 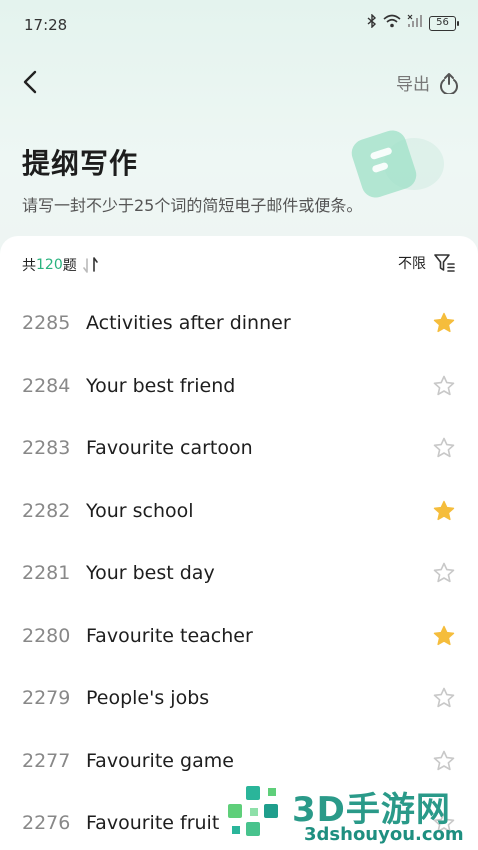 I want to click on topic-title: Favourite fruit, so click(x=153, y=823).